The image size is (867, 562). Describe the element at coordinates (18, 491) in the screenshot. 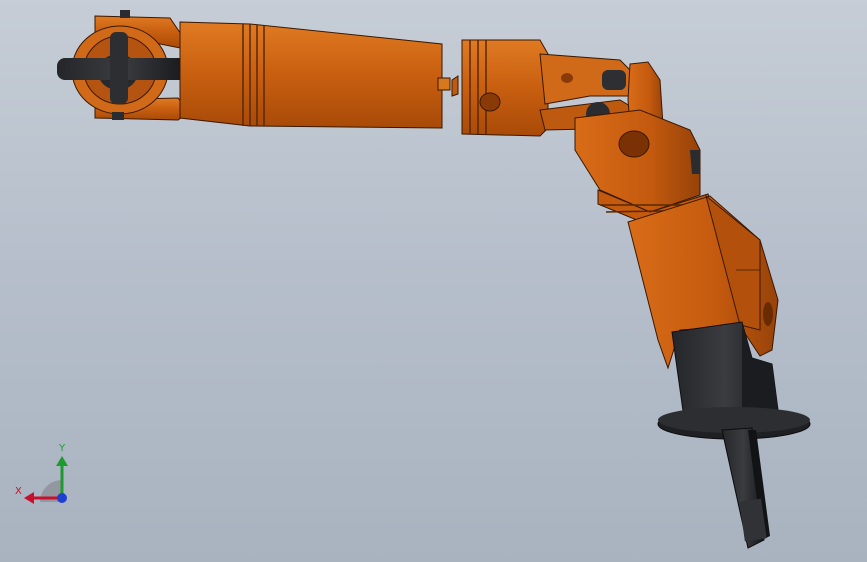

I see `x-axis-label: X` at that location.